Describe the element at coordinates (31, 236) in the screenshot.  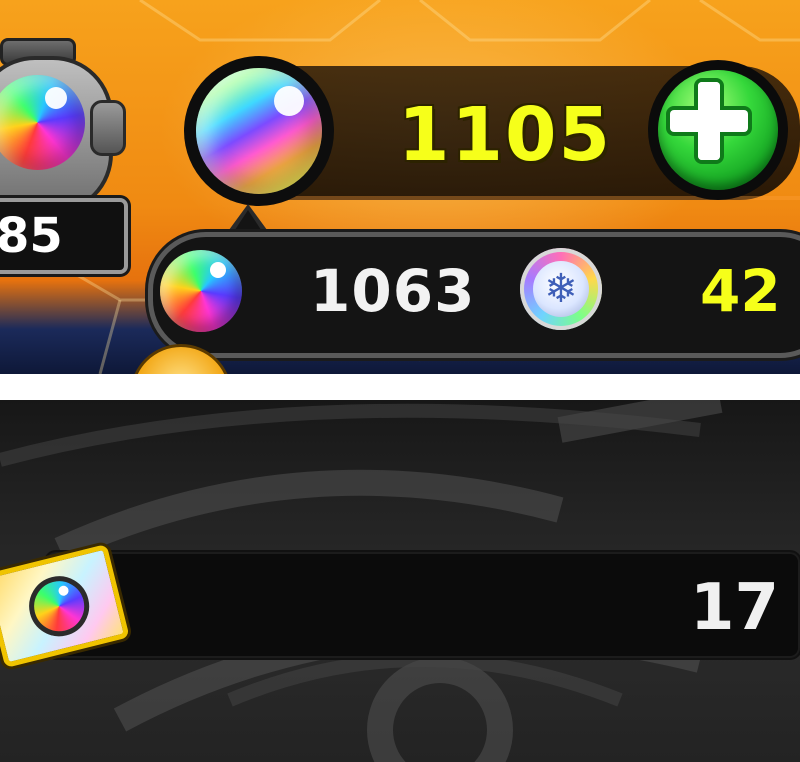
I see `stamina-count: 85` at that location.